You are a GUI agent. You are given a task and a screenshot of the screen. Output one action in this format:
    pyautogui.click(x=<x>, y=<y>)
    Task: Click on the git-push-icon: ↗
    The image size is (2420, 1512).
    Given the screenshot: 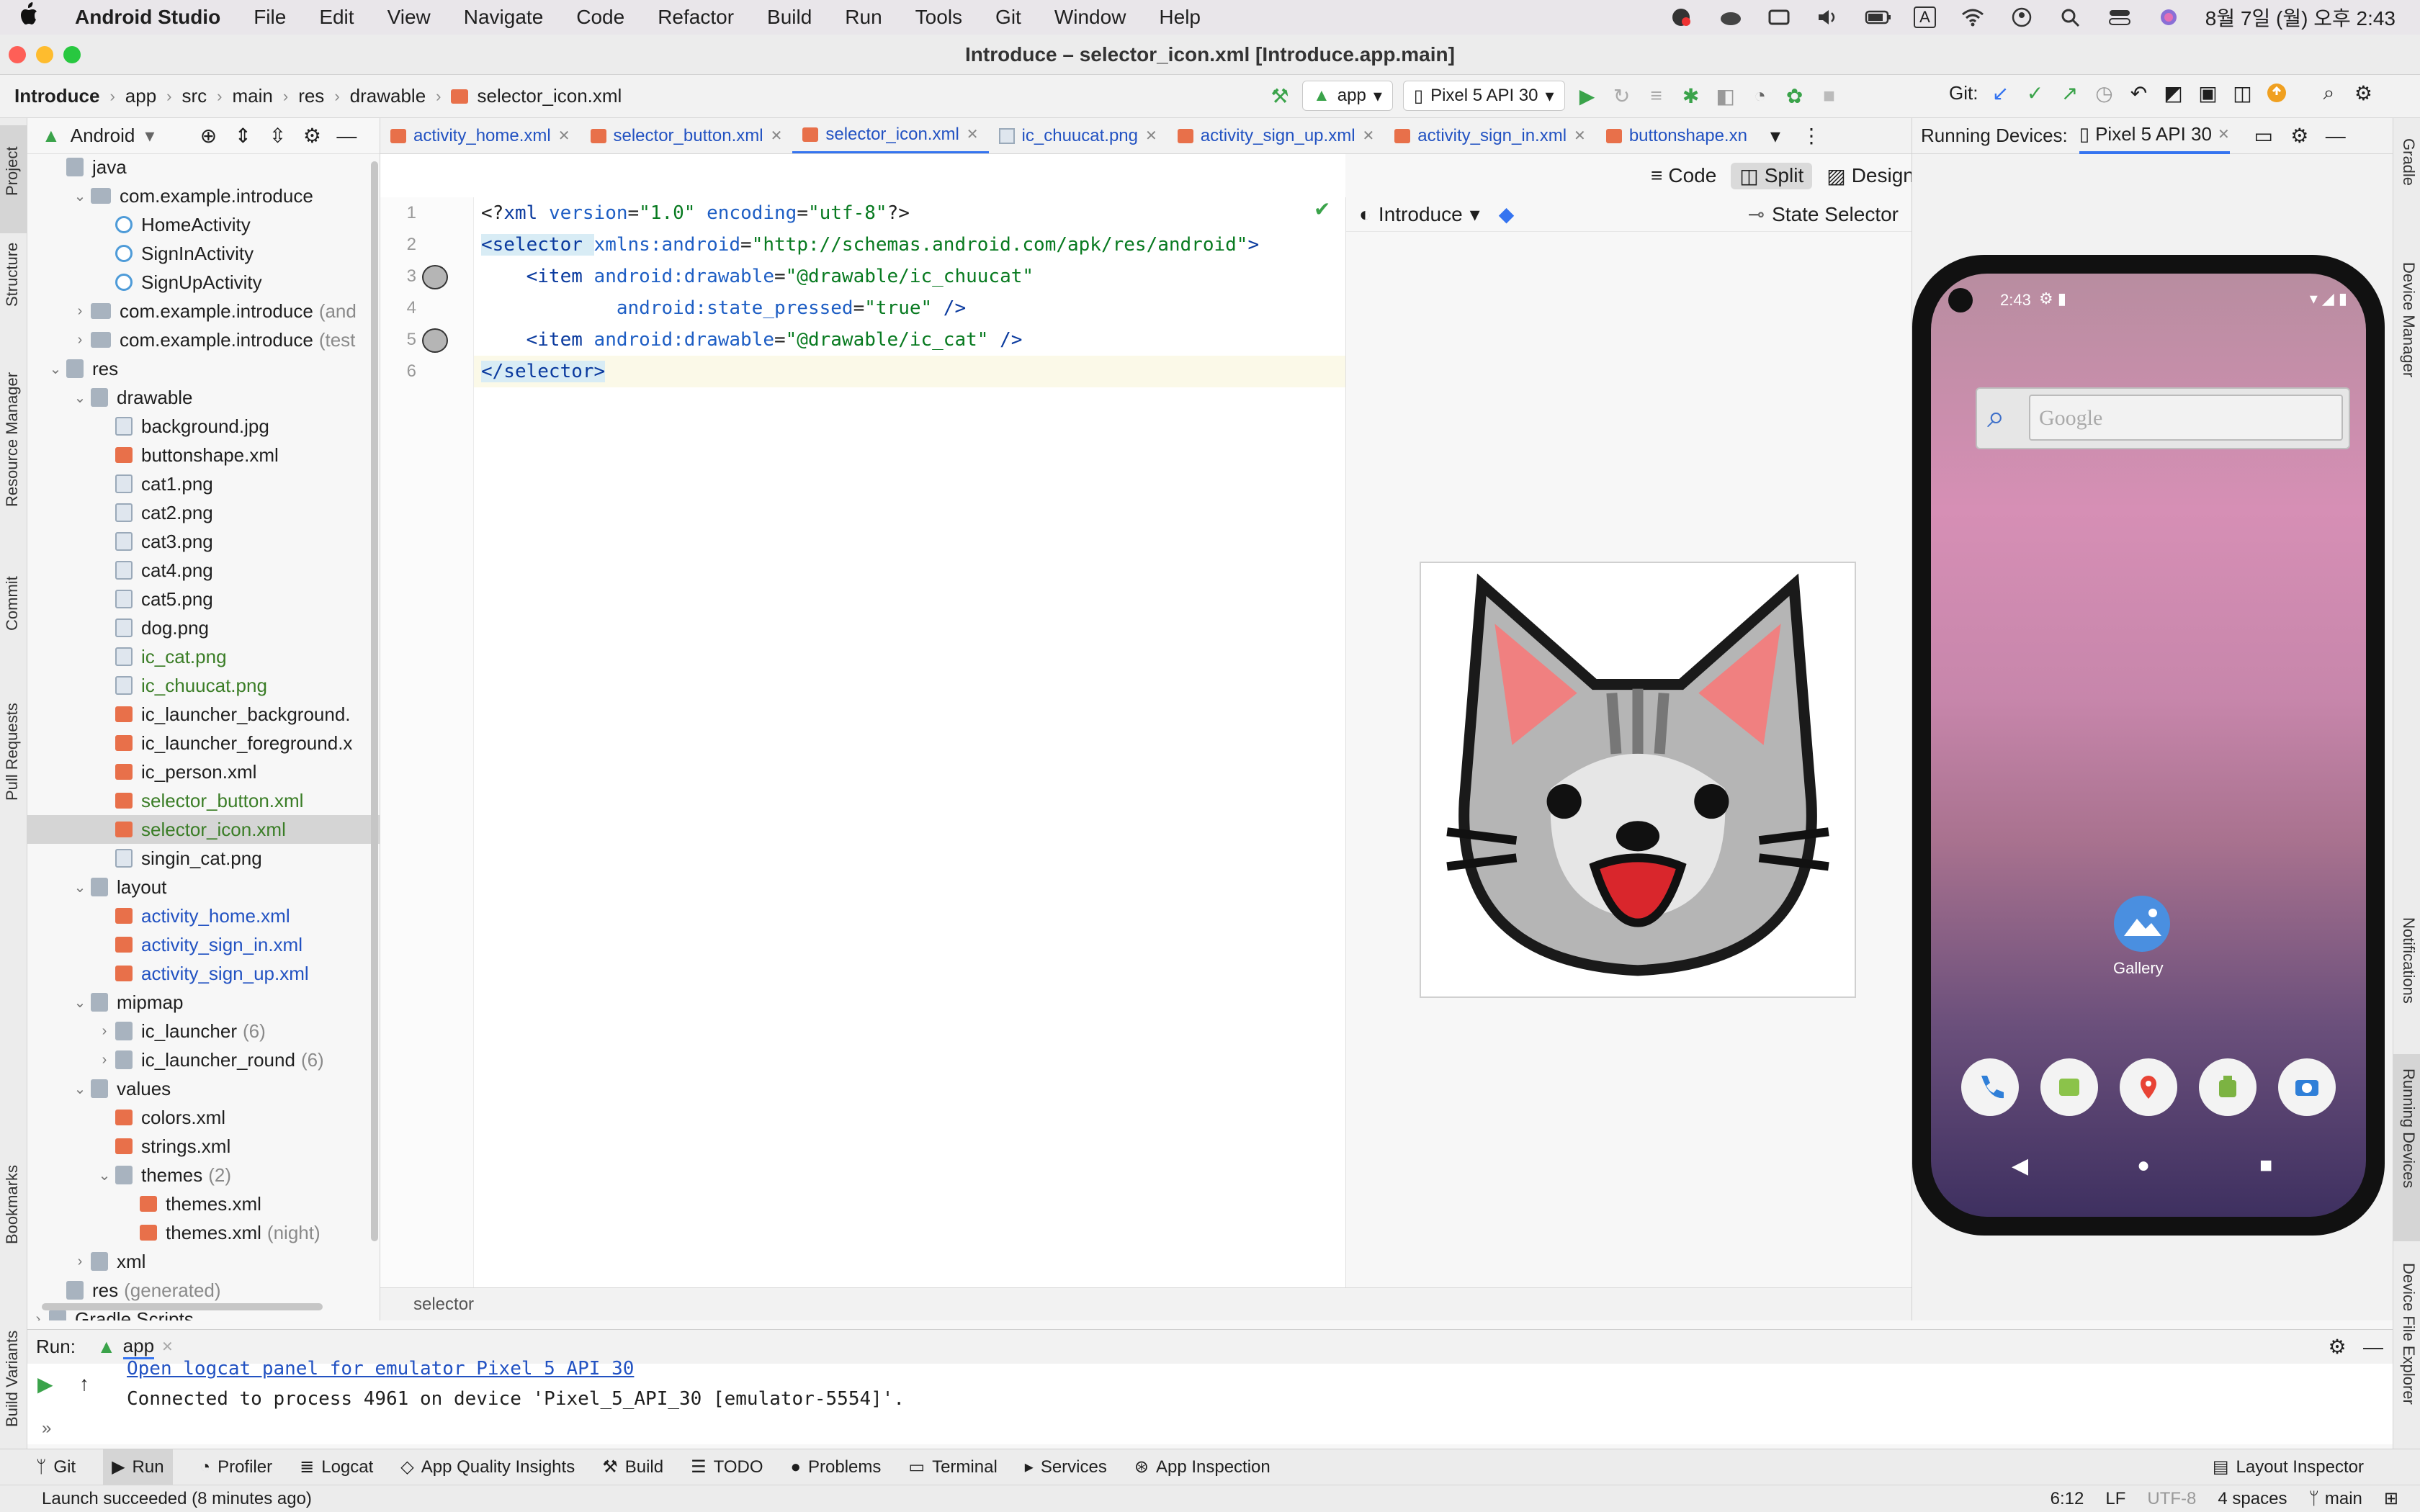 What is the action you would take?
    pyautogui.click(x=2069, y=93)
    